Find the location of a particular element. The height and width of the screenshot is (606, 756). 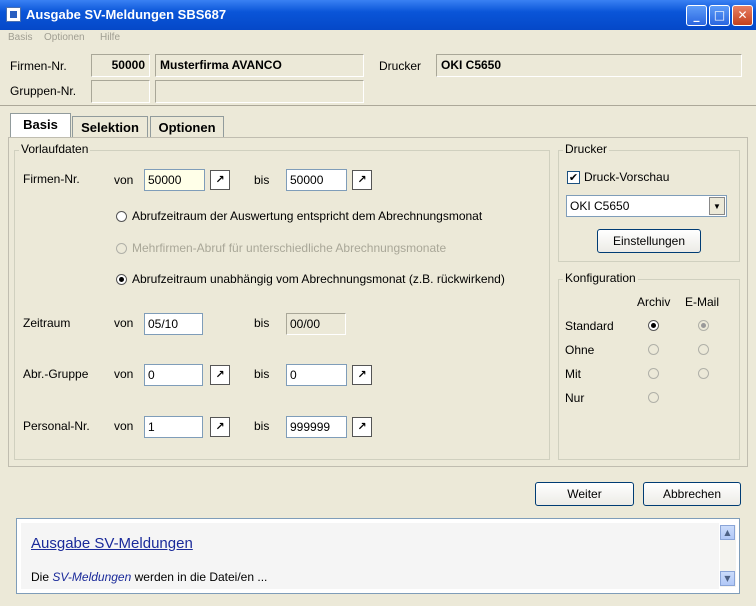

radio-abrechnungsmonat is located at coordinates (121, 216).